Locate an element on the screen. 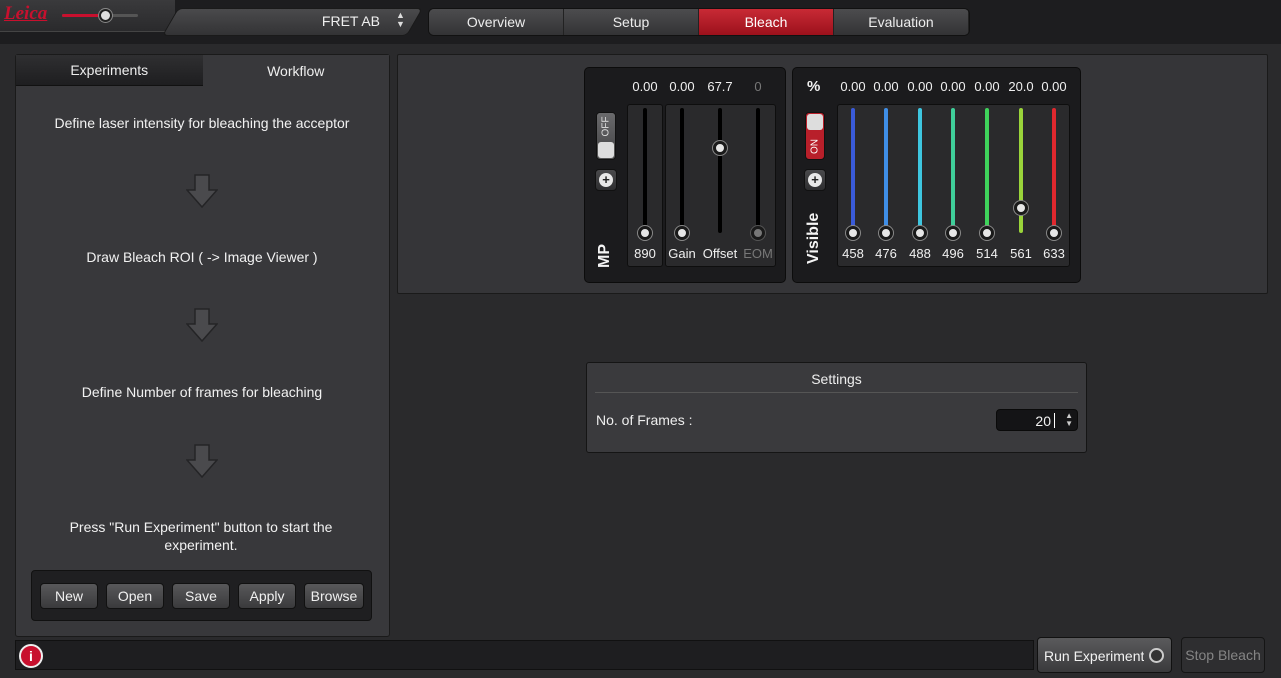 Image resolution: width=1281 pixels, height=678 pixels. laser-476-slider-knob is located at coordinates (886, 233).